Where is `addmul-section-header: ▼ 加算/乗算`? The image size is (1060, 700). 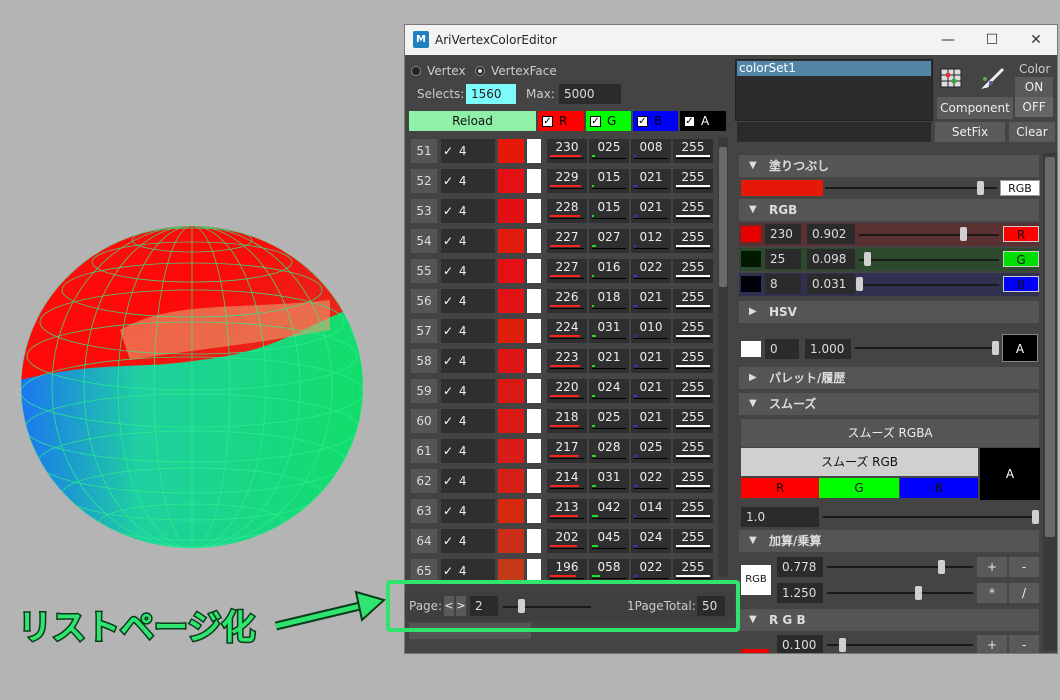
addmul-section-header: ▼ 加算/乗算 is located at coordinates (889, 541).